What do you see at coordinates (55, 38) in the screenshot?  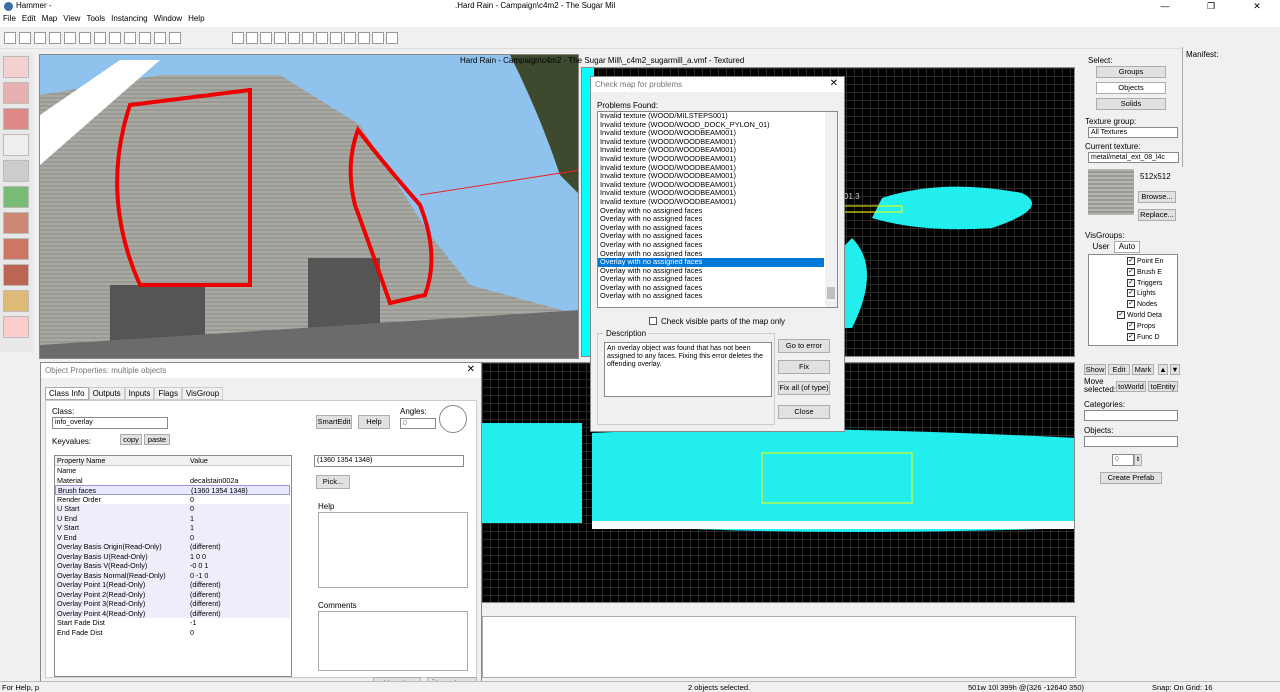 I see `group-icon` at bounding box center [55, 38].